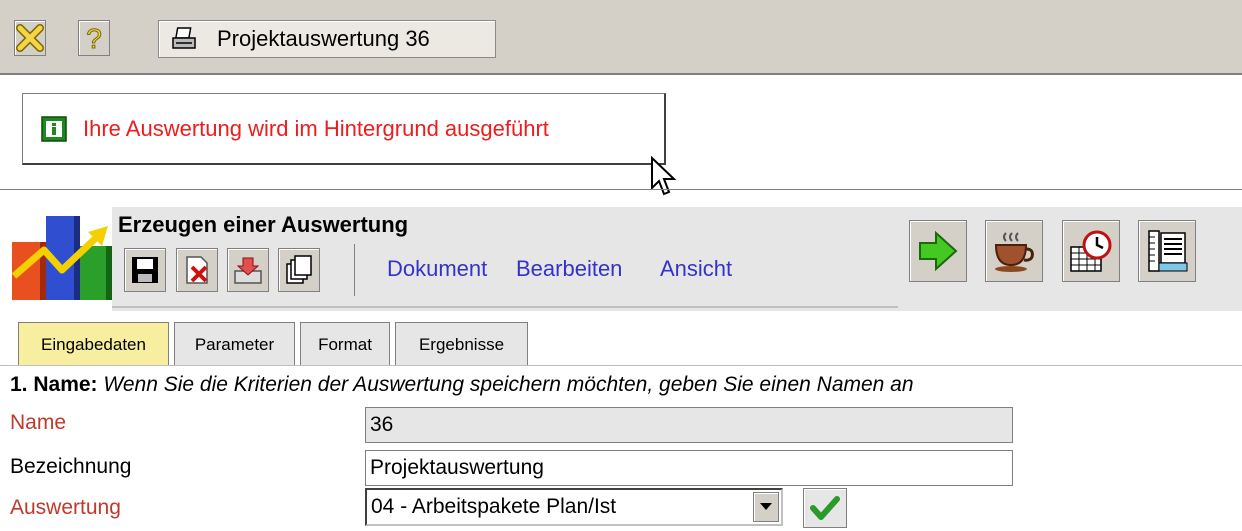 The height and width of the screenshot is (531, 1242). I want to click on schedule-button, so click(1091, 251).